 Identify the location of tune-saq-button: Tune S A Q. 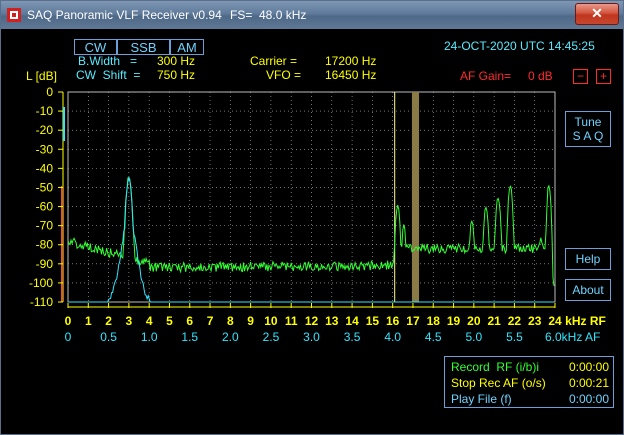
(588, 129).